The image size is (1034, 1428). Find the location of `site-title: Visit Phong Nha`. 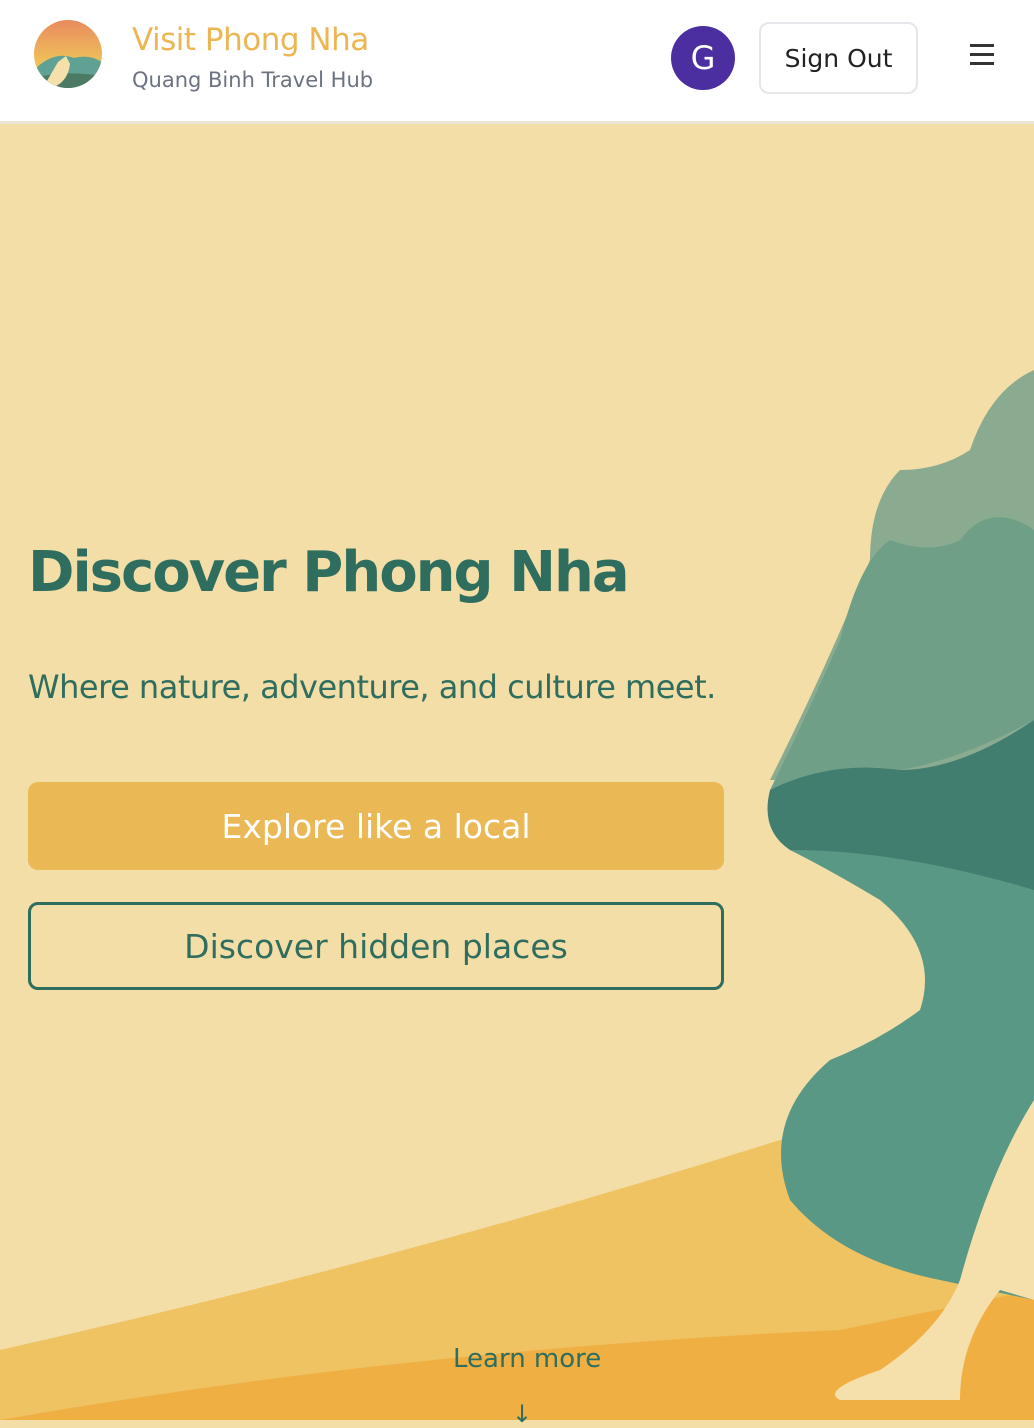

site-title: Visit Phong Nha is located at coordinates (250, 40).